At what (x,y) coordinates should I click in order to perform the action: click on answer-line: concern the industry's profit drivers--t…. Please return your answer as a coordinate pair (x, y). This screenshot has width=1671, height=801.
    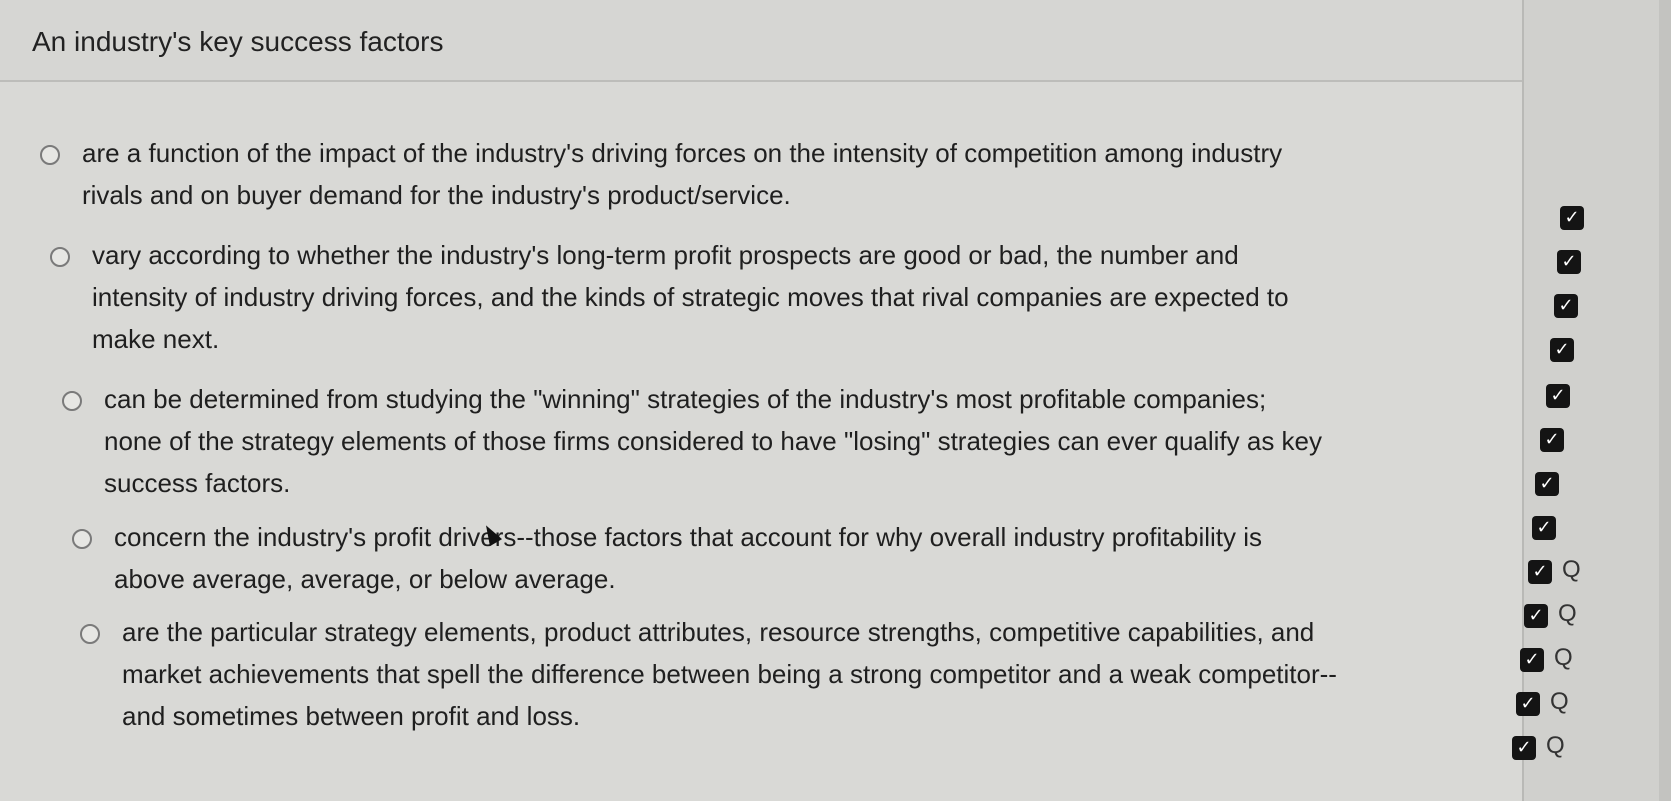
    Looking at the image, I should click on (688, 537).